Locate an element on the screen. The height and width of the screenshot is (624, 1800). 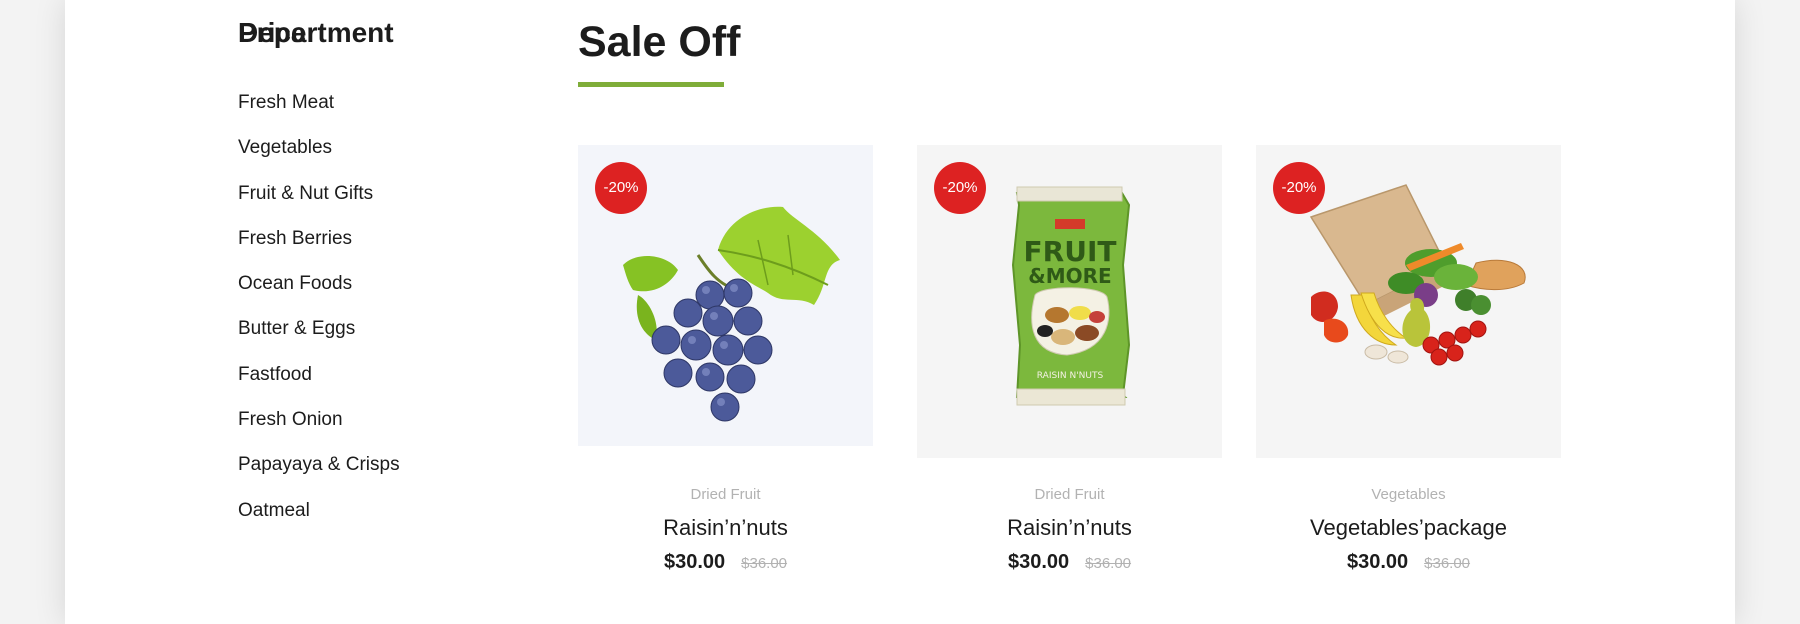
department-item-papayaya-crisps: Papayaya & Crisps is located at coordinates (319, 472).